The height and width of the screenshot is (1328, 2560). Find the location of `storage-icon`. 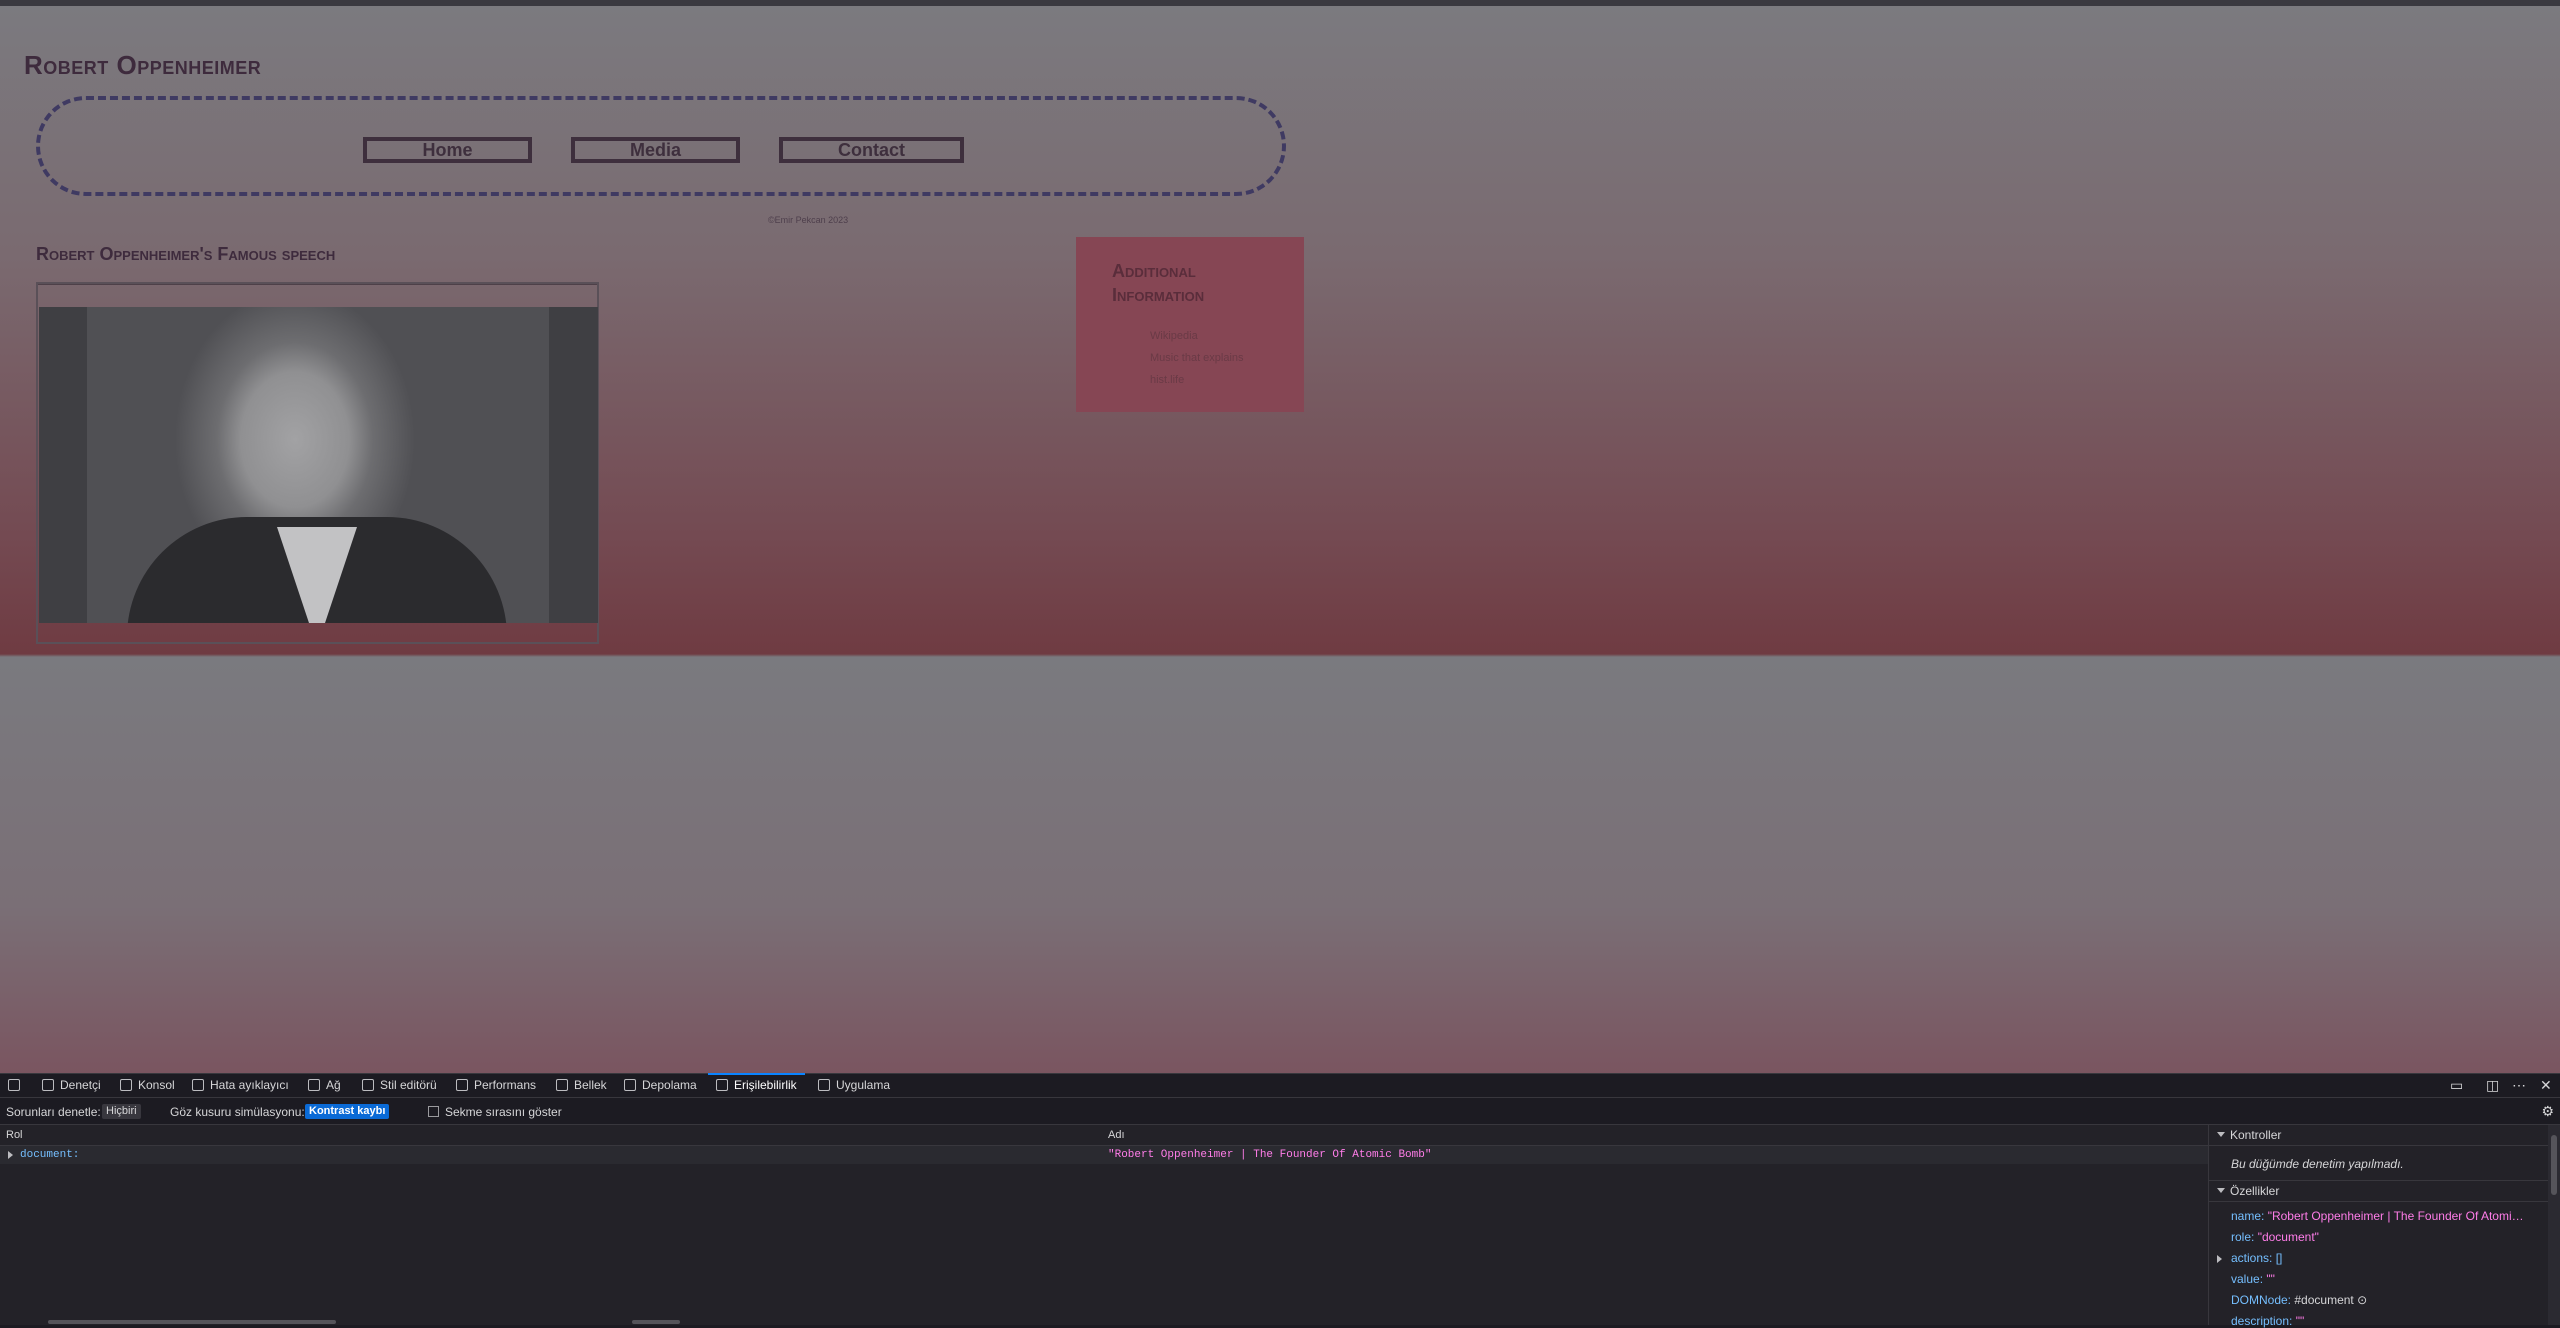

storage-icon is located at coordinates (630, 1085).